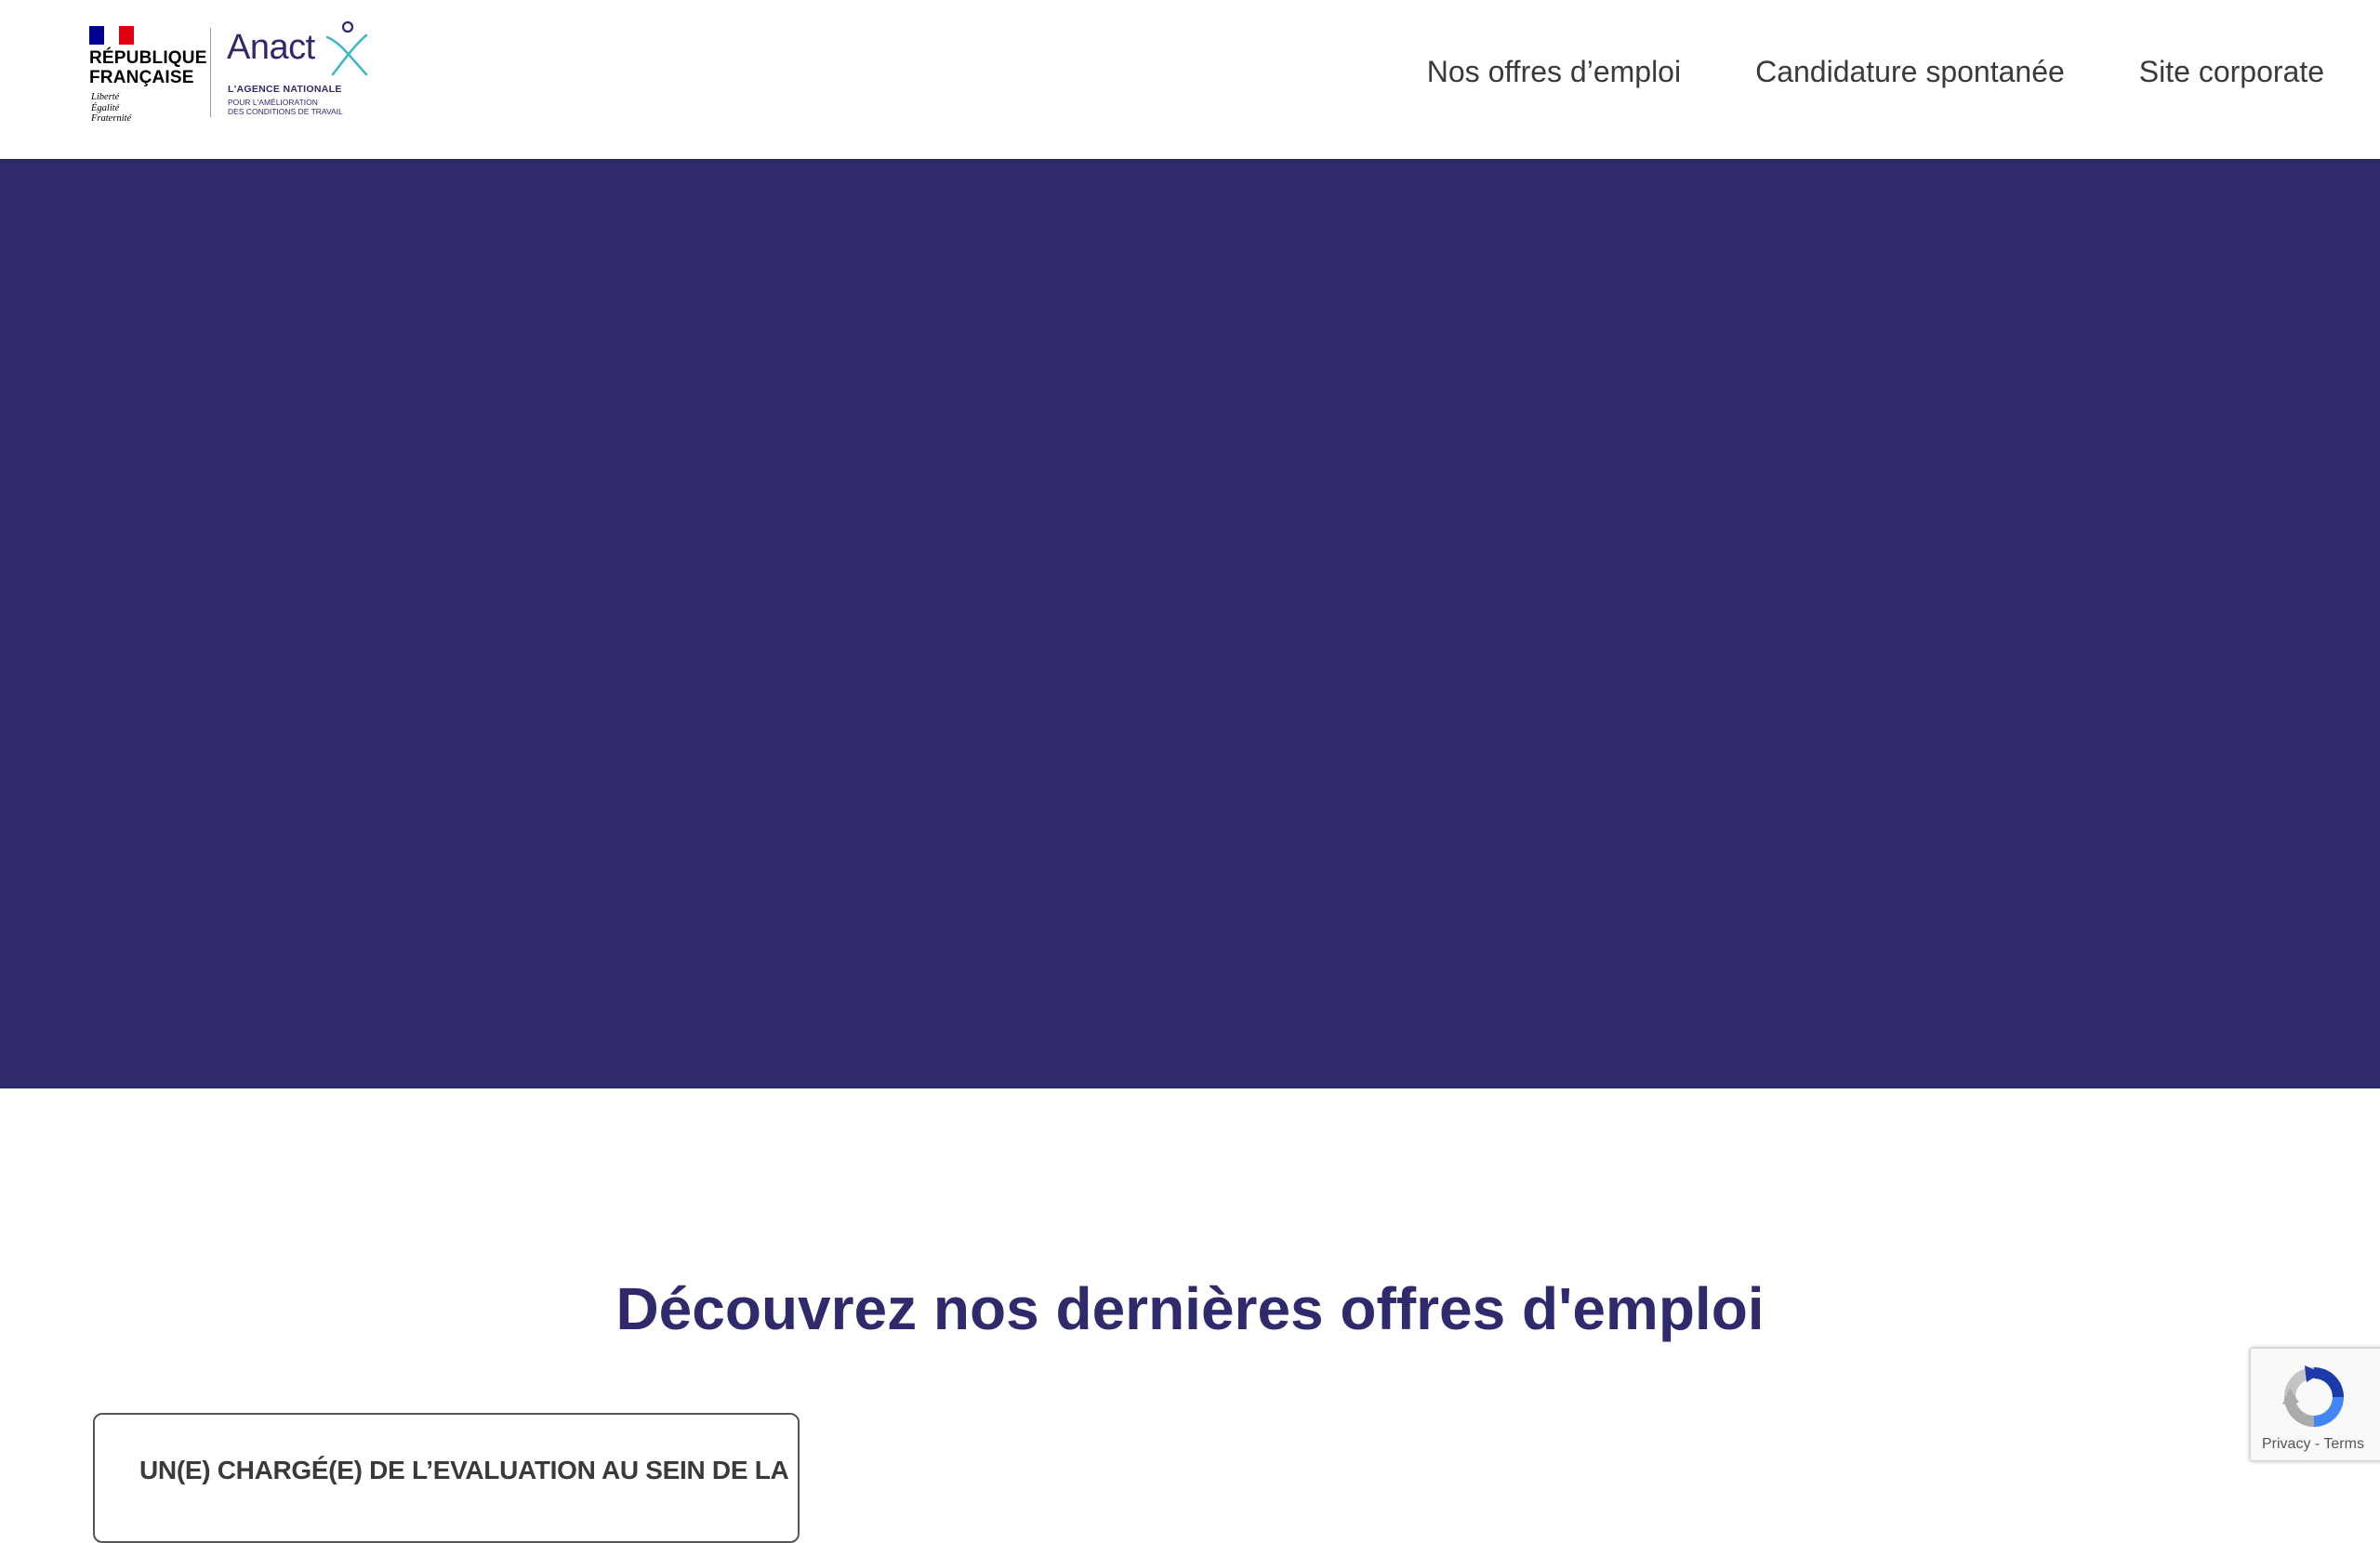 The image size is (2380, 1543). I want to click on recaptcha-icon, so click(2314, 1397).